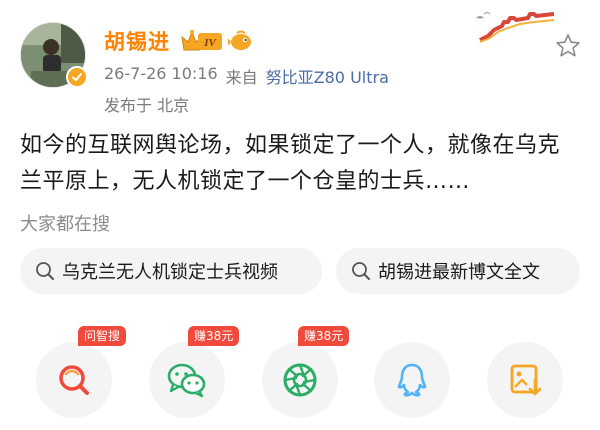 Image resolution: width=600 pixels, height=430 pixels. What do you see at coordinates (241, 77) in the screenshot?
I see `source-prefix: 来自` at bounding box center [241, 77].